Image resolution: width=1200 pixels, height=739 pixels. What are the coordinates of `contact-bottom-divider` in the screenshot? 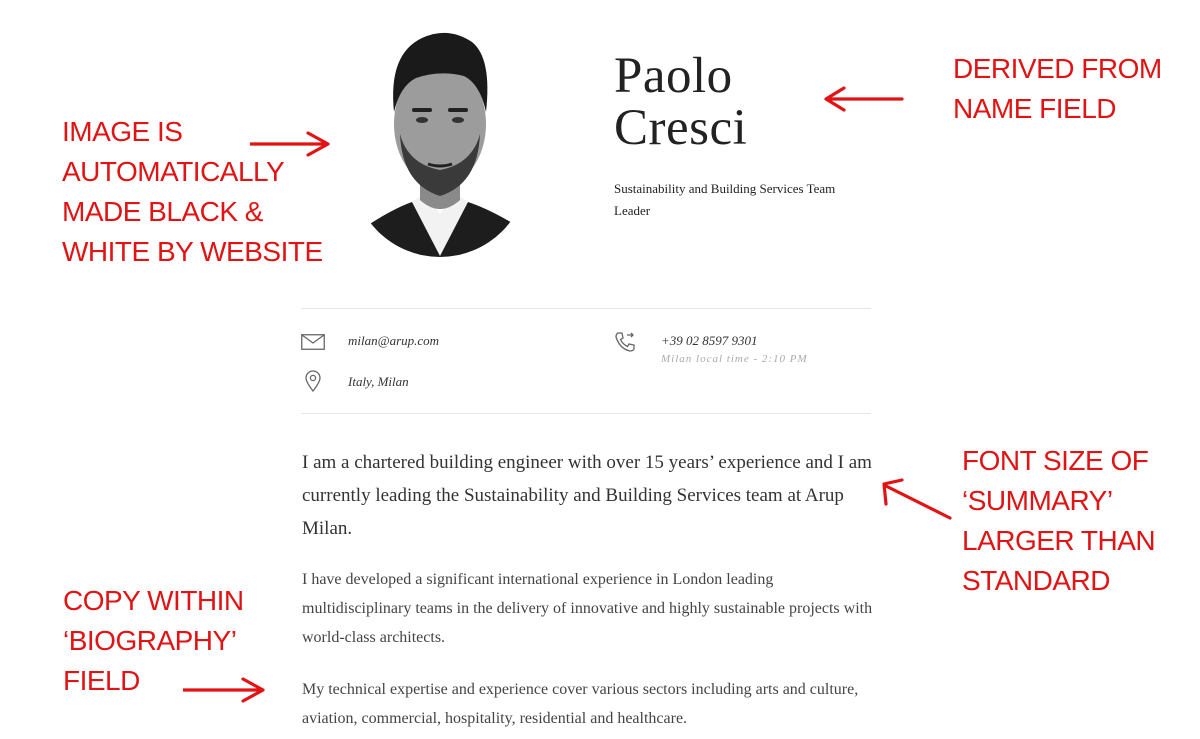 It's located at (586, 413).